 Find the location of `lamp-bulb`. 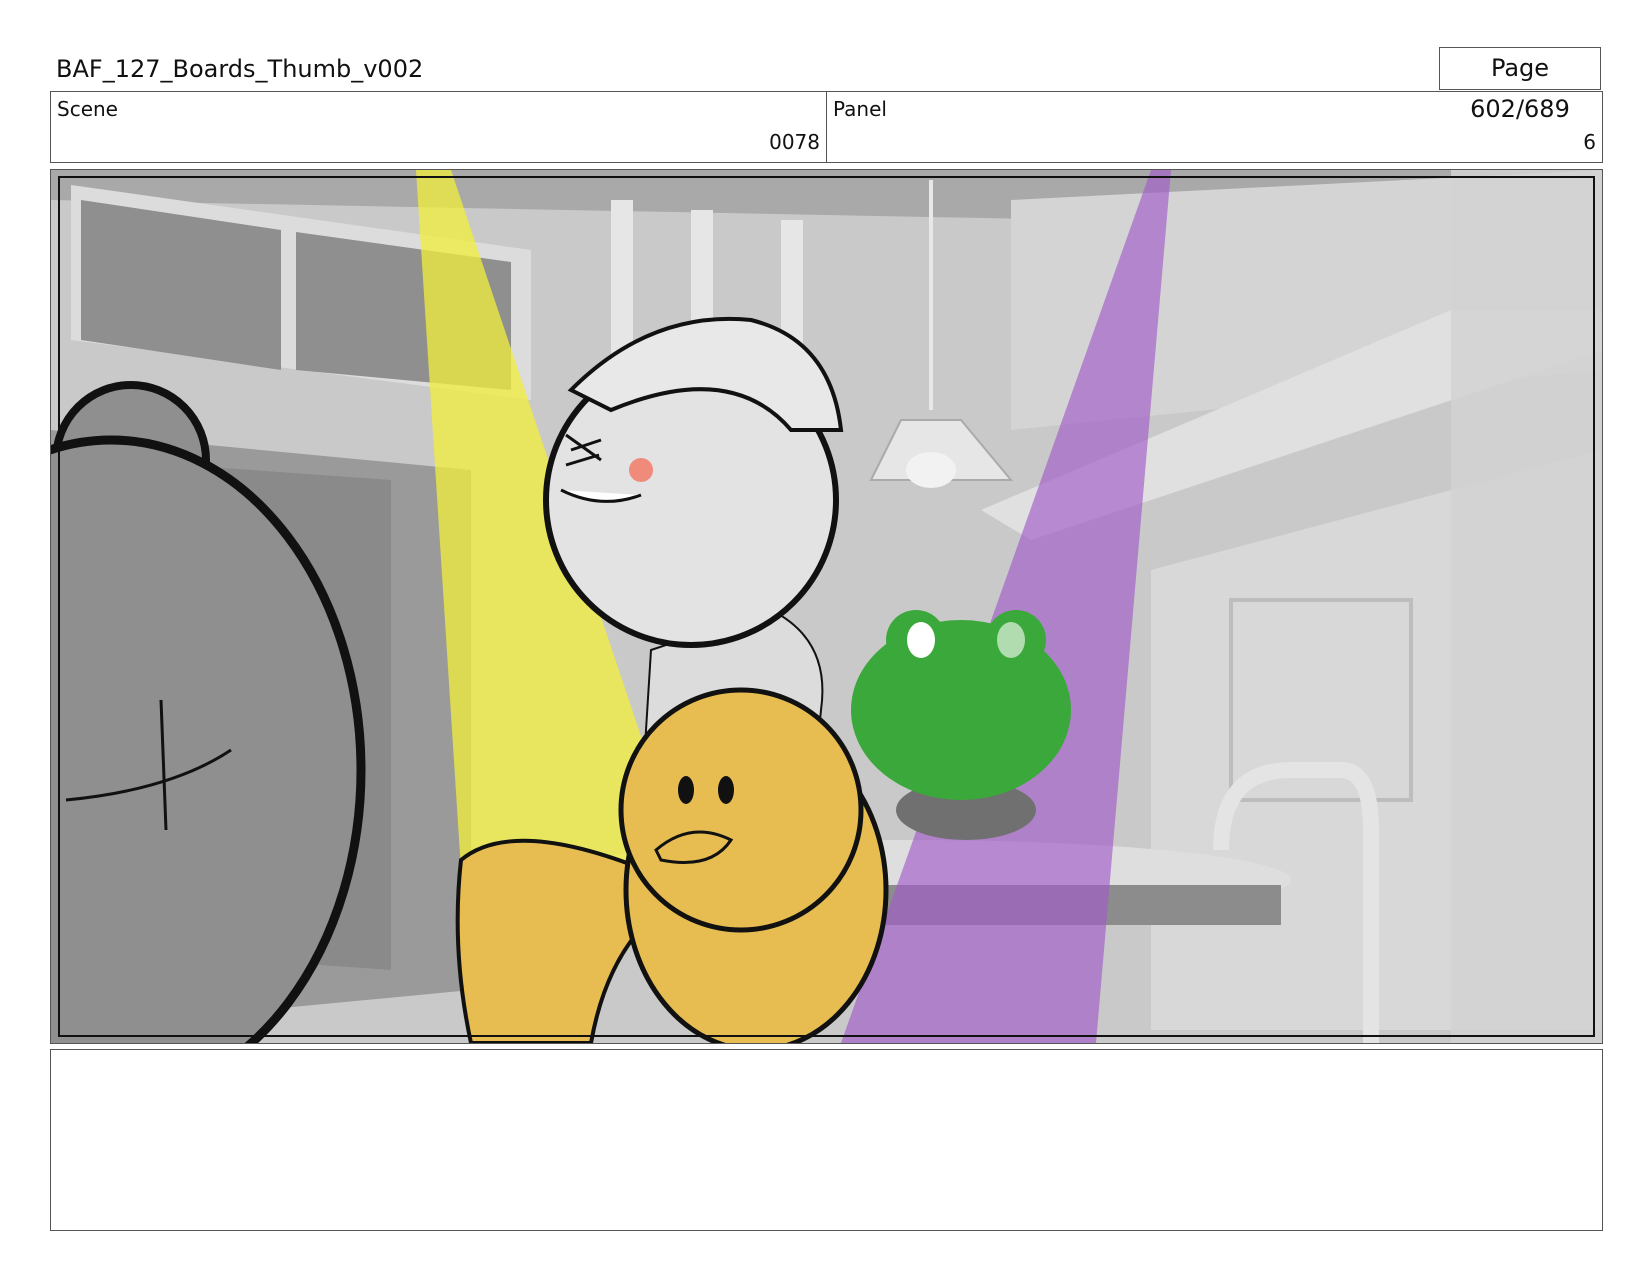

lamp-bulb is located at coordinates (931, 470).